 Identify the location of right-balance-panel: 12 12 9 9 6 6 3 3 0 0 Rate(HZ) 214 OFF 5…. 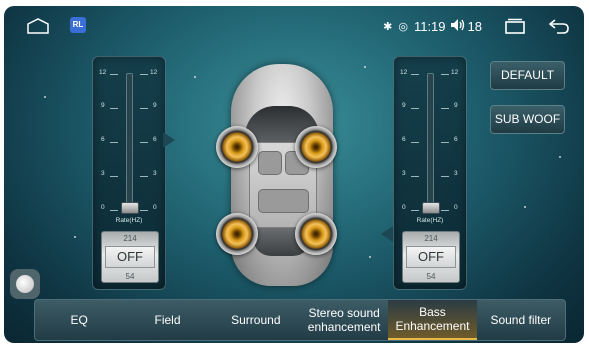
(430, 173).